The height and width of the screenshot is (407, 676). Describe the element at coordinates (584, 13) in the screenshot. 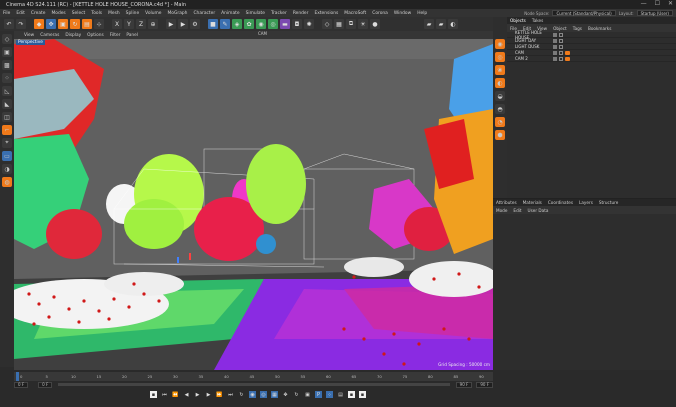

I see `node-space-dropdown: Current (Standard/Physical)` at that location.